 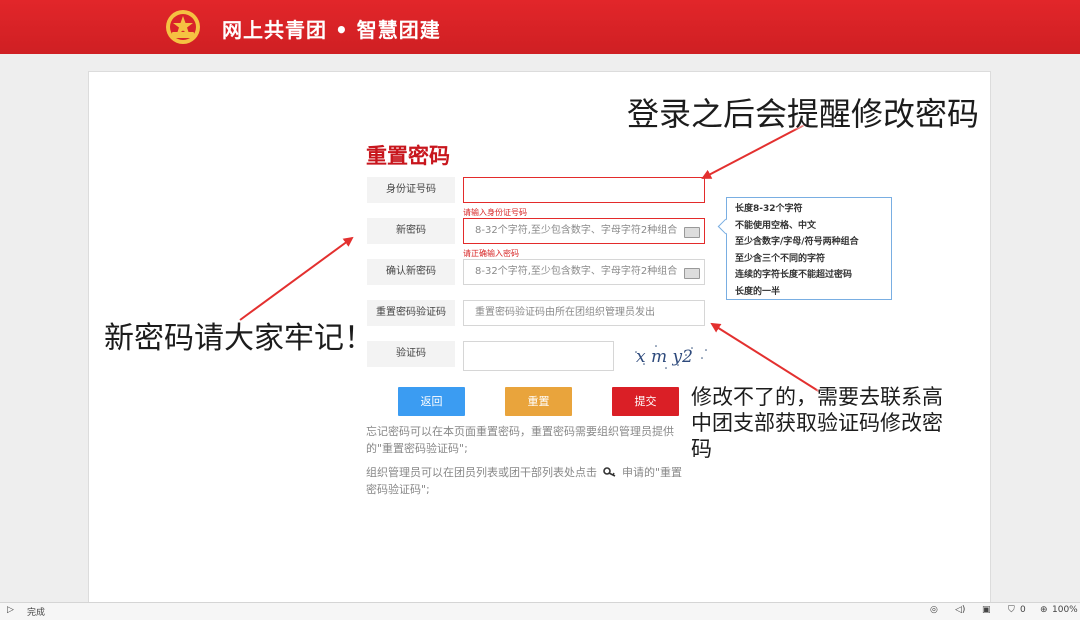 I want to click on note-line: 密码验证码";, so click(x=398, y=489).